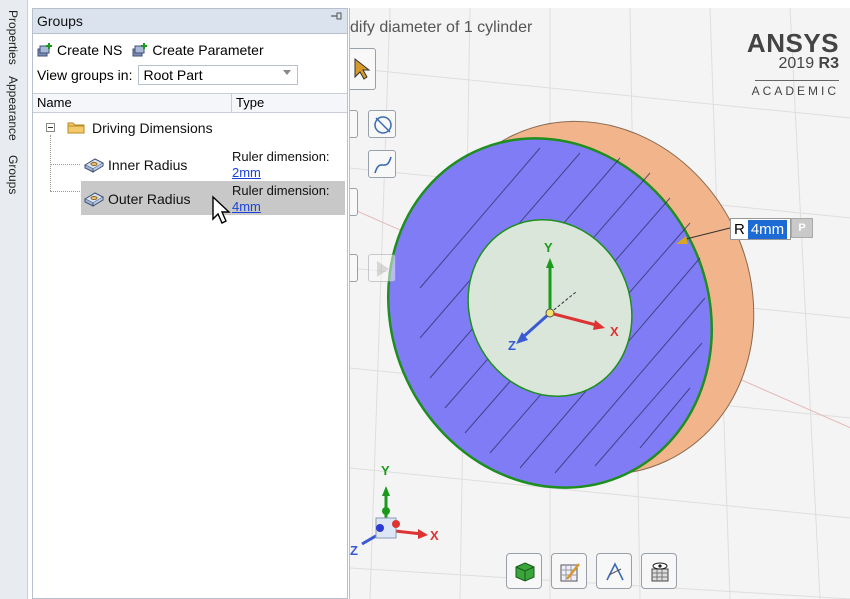 This screenshot has height=599, width=850. Describe the element at coordinates (246, 207) in the screenshot. I see `item-type-value-link: 4mm` at that location.